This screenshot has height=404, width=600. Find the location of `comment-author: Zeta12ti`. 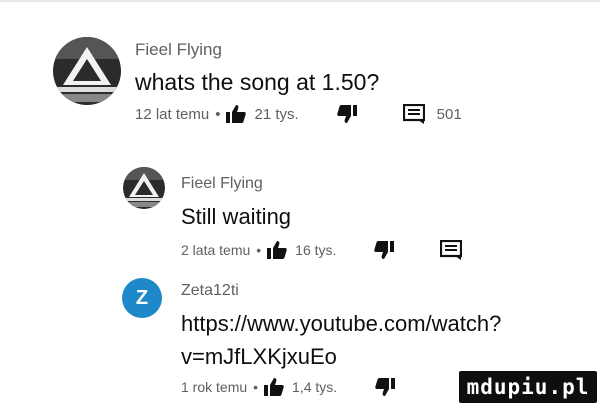

comment-author: Zeta12ti is located at coordinates (210, 291).